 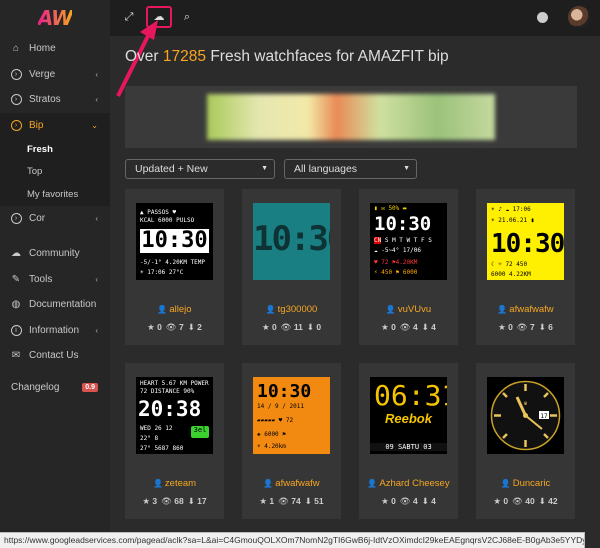 What do you see at coordinates (55, 75) in the screenshot?
I see `sidebar-item-verge: › Verge ‹` at bounding box center [55, 75].